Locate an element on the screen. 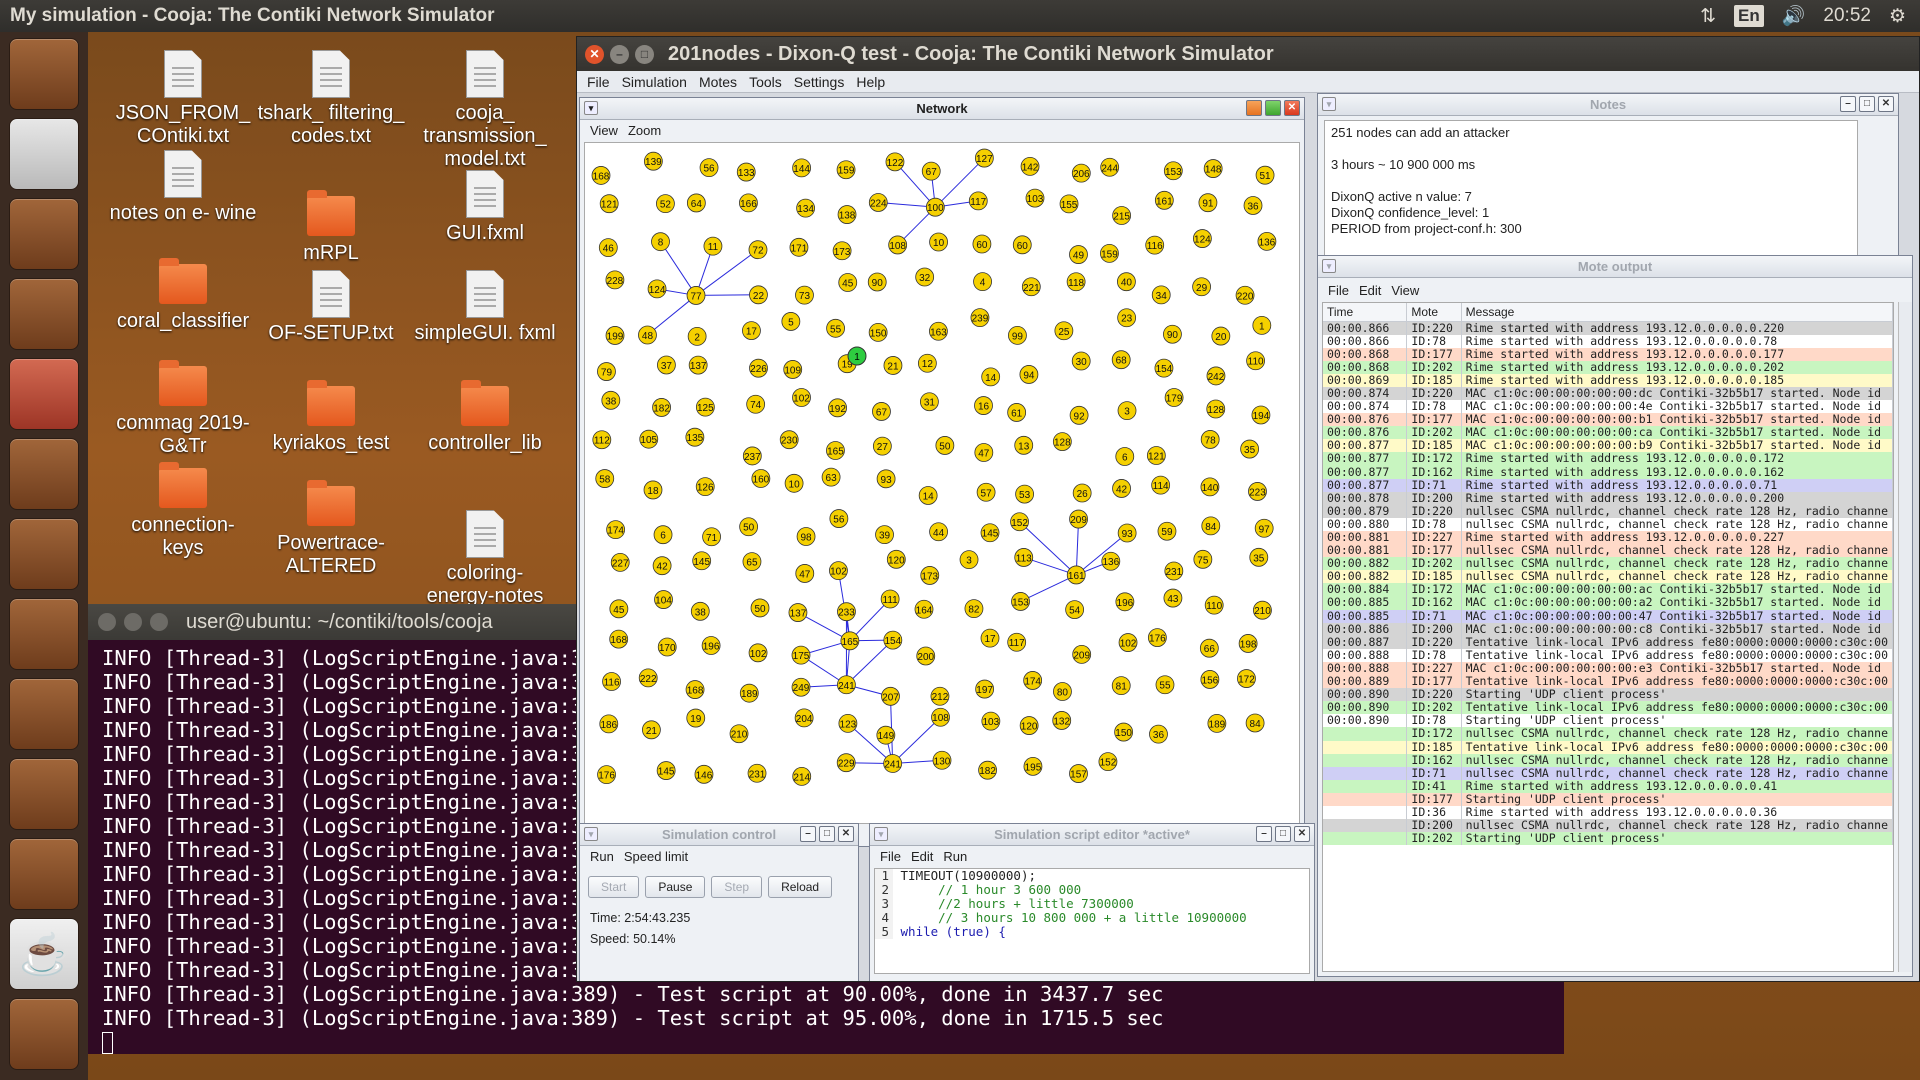 This screenshot has height=1080, width=1920. mote-node: 38 is located at coordinates (700, 611).